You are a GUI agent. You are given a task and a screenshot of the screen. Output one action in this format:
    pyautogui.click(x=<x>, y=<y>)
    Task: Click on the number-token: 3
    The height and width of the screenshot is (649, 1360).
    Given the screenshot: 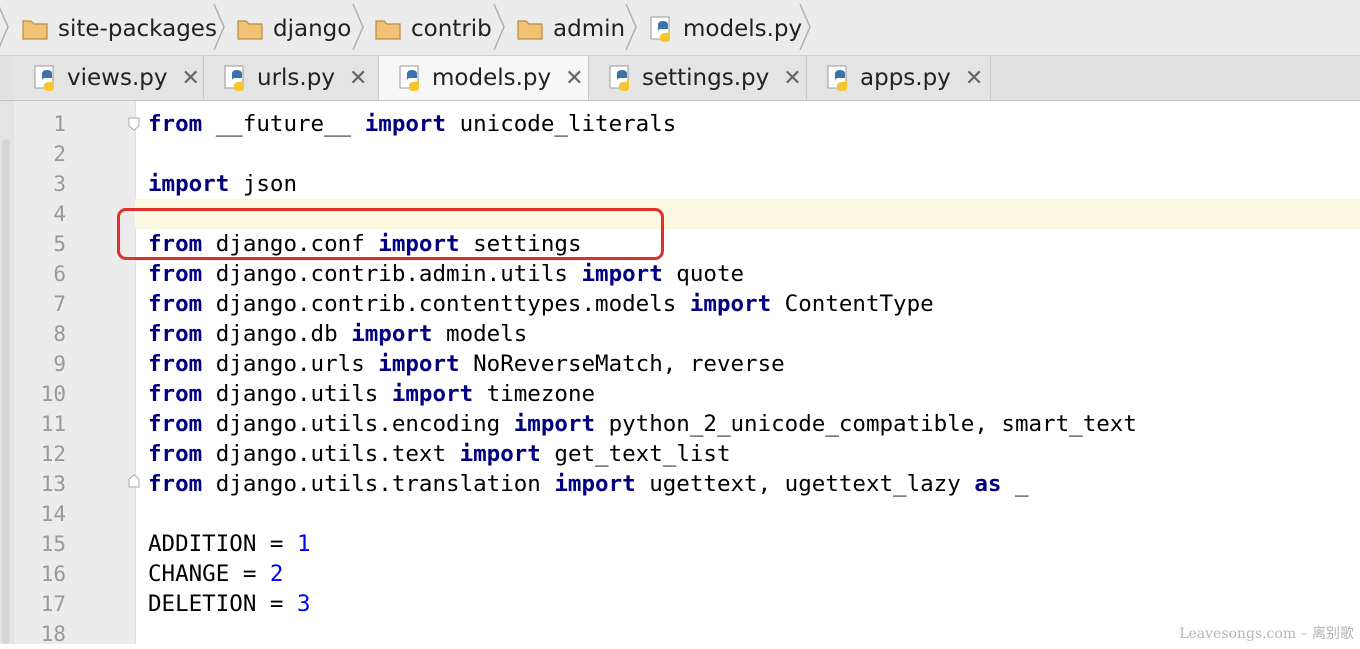 What is the action you would take?
    pyautogui.click(x=304, y=604)
    